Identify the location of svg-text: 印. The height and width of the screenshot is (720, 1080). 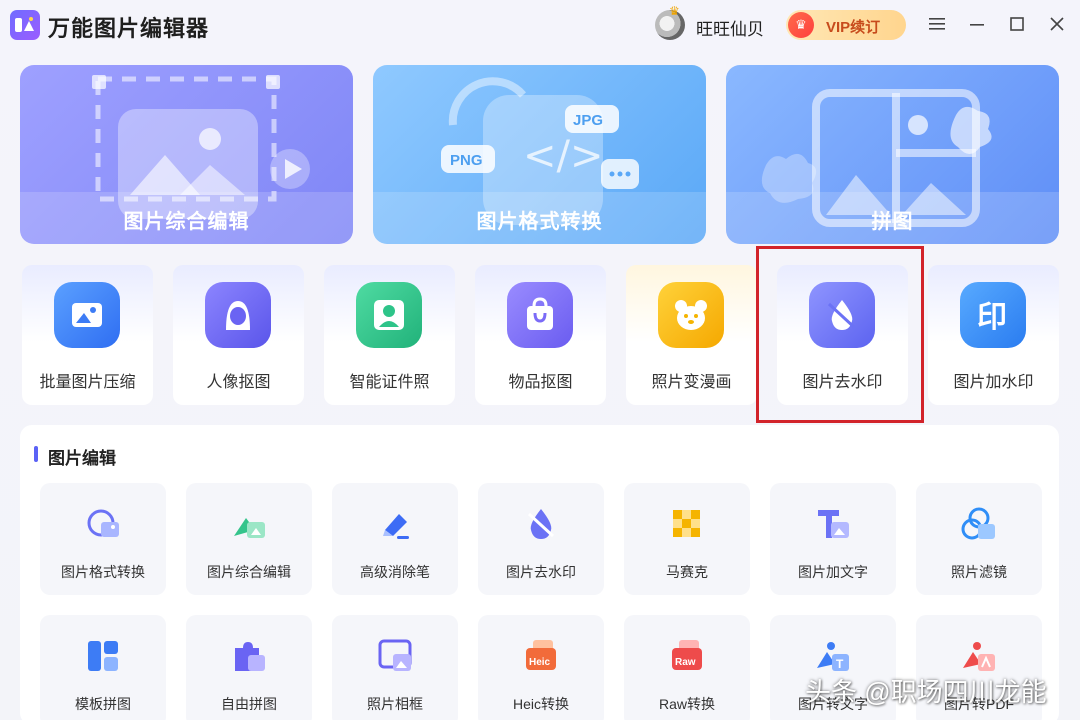
(992, 316).